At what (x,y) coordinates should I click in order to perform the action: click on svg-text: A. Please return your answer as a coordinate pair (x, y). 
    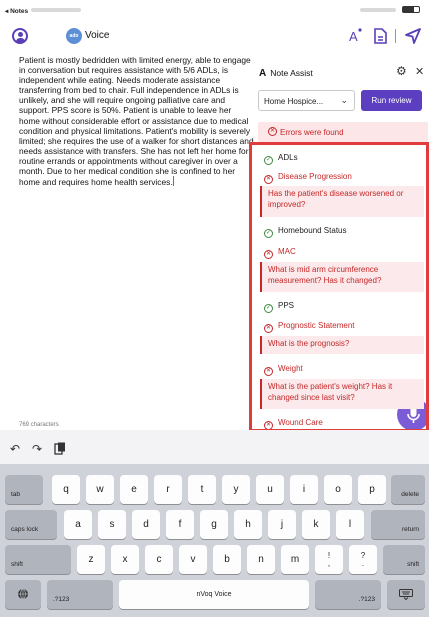
    Looking at the image, I should click on (353, 36).